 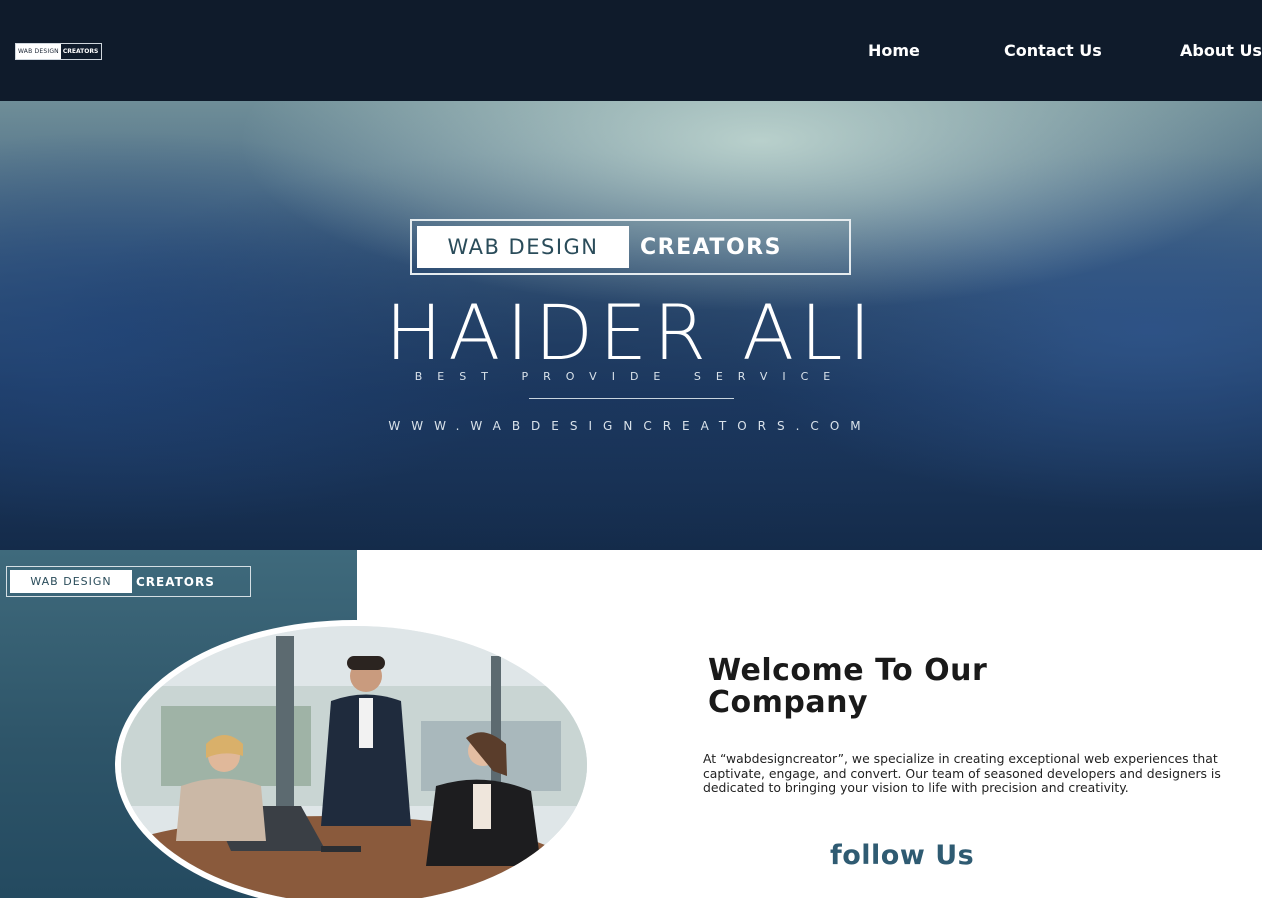 I want to click on hero-url: WWW.WABDESIGNCREATORS.COM, so click(x=630, y=426).